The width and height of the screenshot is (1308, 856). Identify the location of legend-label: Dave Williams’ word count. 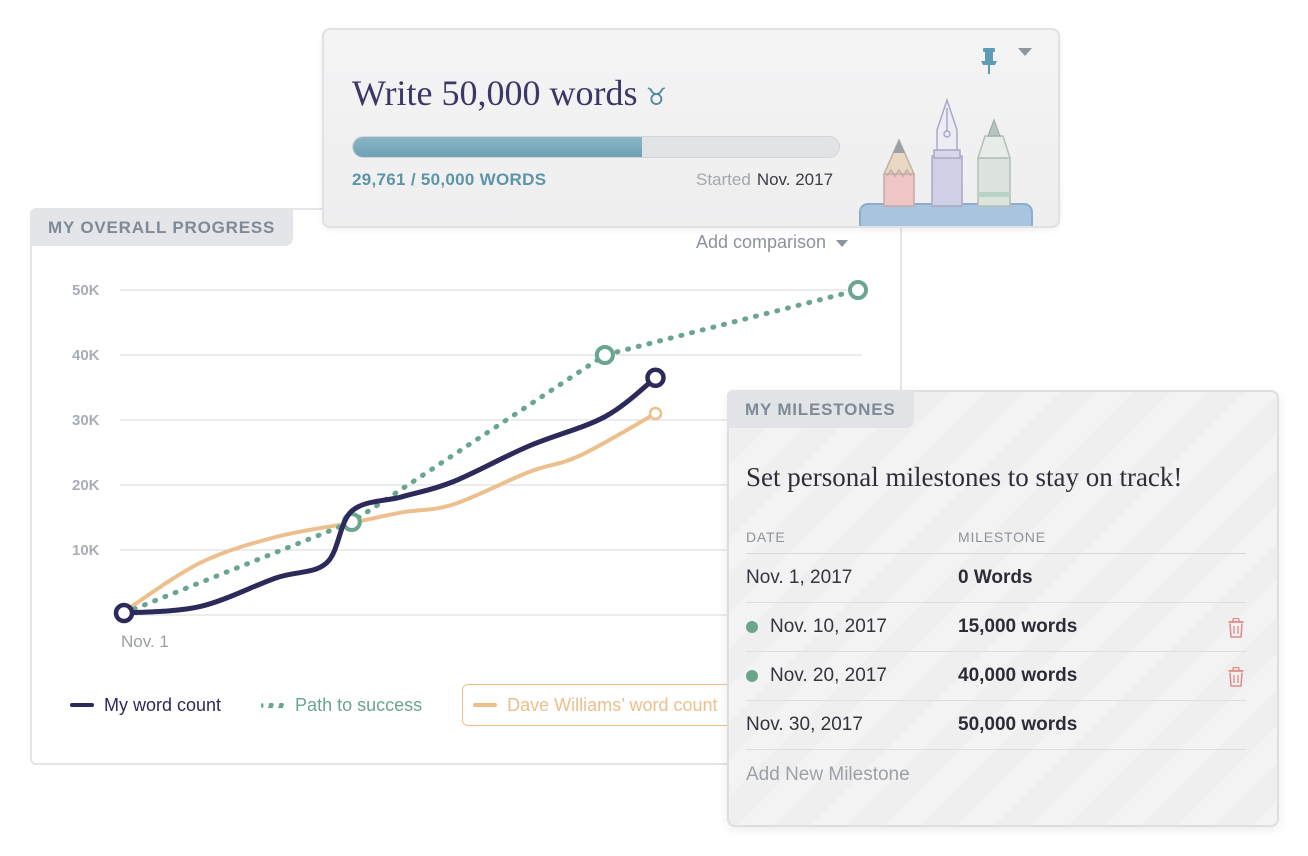
(612, 704).